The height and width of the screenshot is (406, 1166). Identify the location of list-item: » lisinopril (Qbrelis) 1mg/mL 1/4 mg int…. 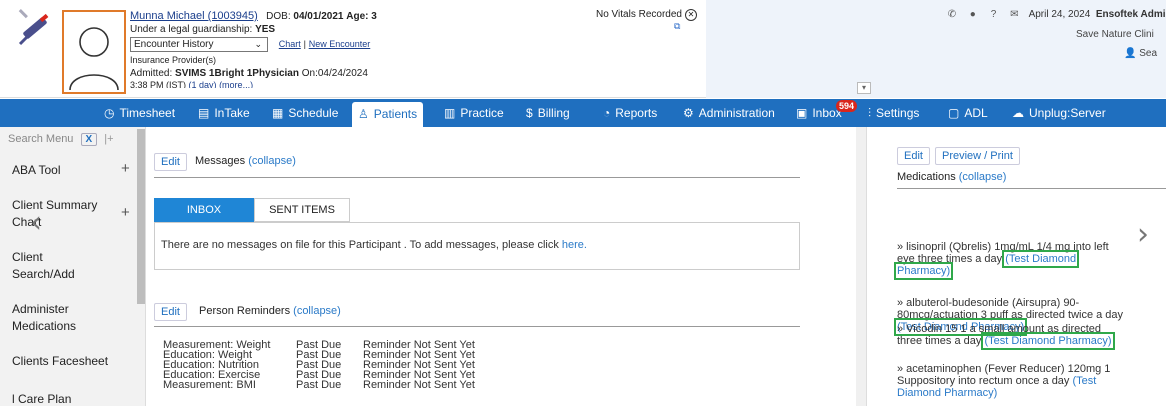
(1011, 260).